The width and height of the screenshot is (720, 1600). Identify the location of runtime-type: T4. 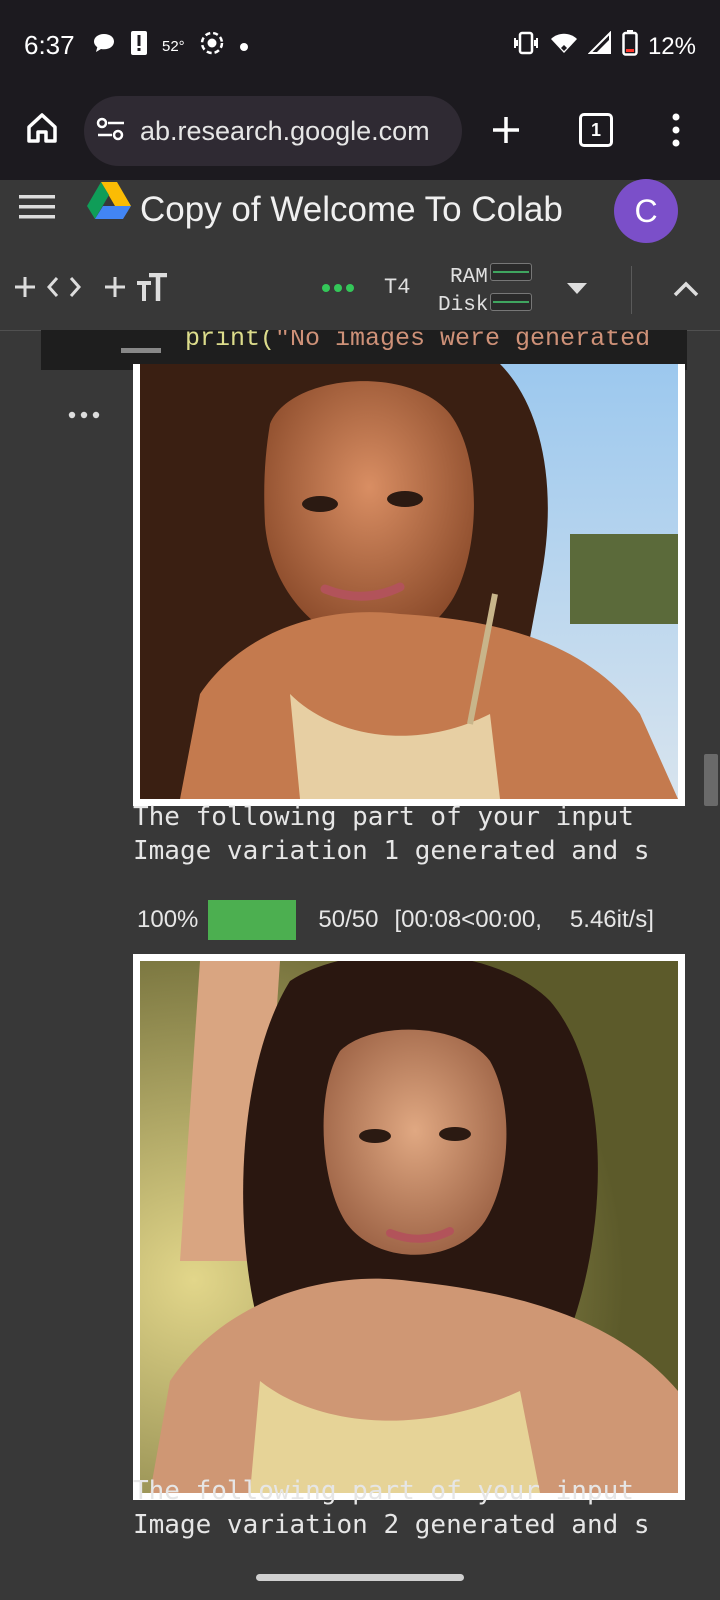
(397, 287).